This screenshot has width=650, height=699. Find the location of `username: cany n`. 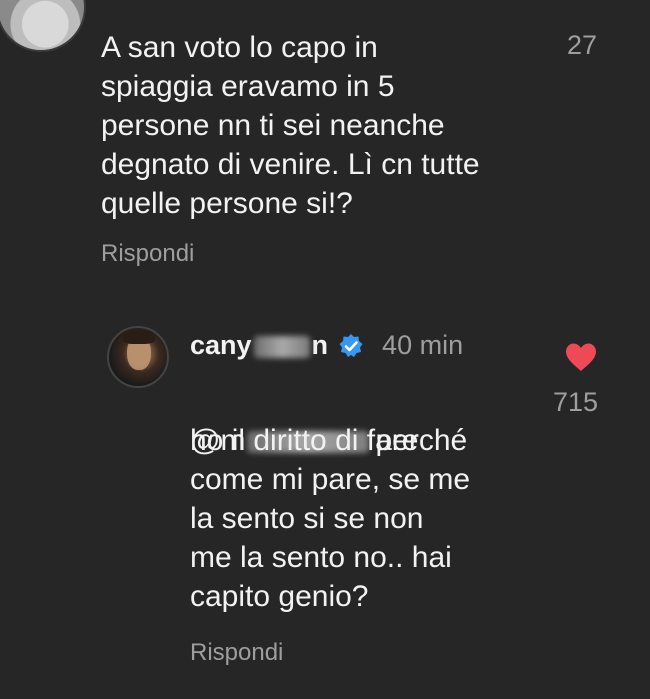

username: cany n is located at coordinates (259, 345).